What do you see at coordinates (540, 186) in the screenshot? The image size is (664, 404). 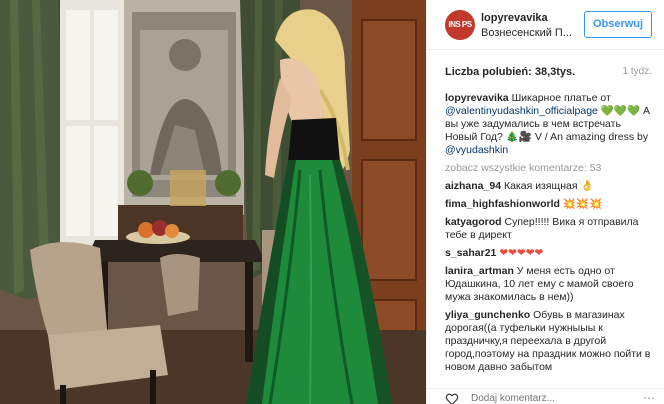 I see `comment-text: Какая изящная` at bounding box center [540, 186].